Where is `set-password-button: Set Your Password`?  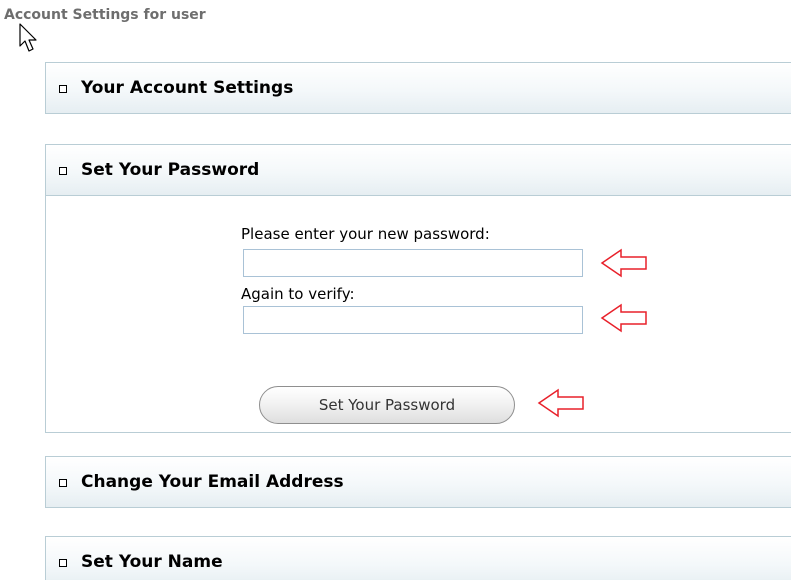 set-password-button: Set Your Password is located at coordinates (387, 405).